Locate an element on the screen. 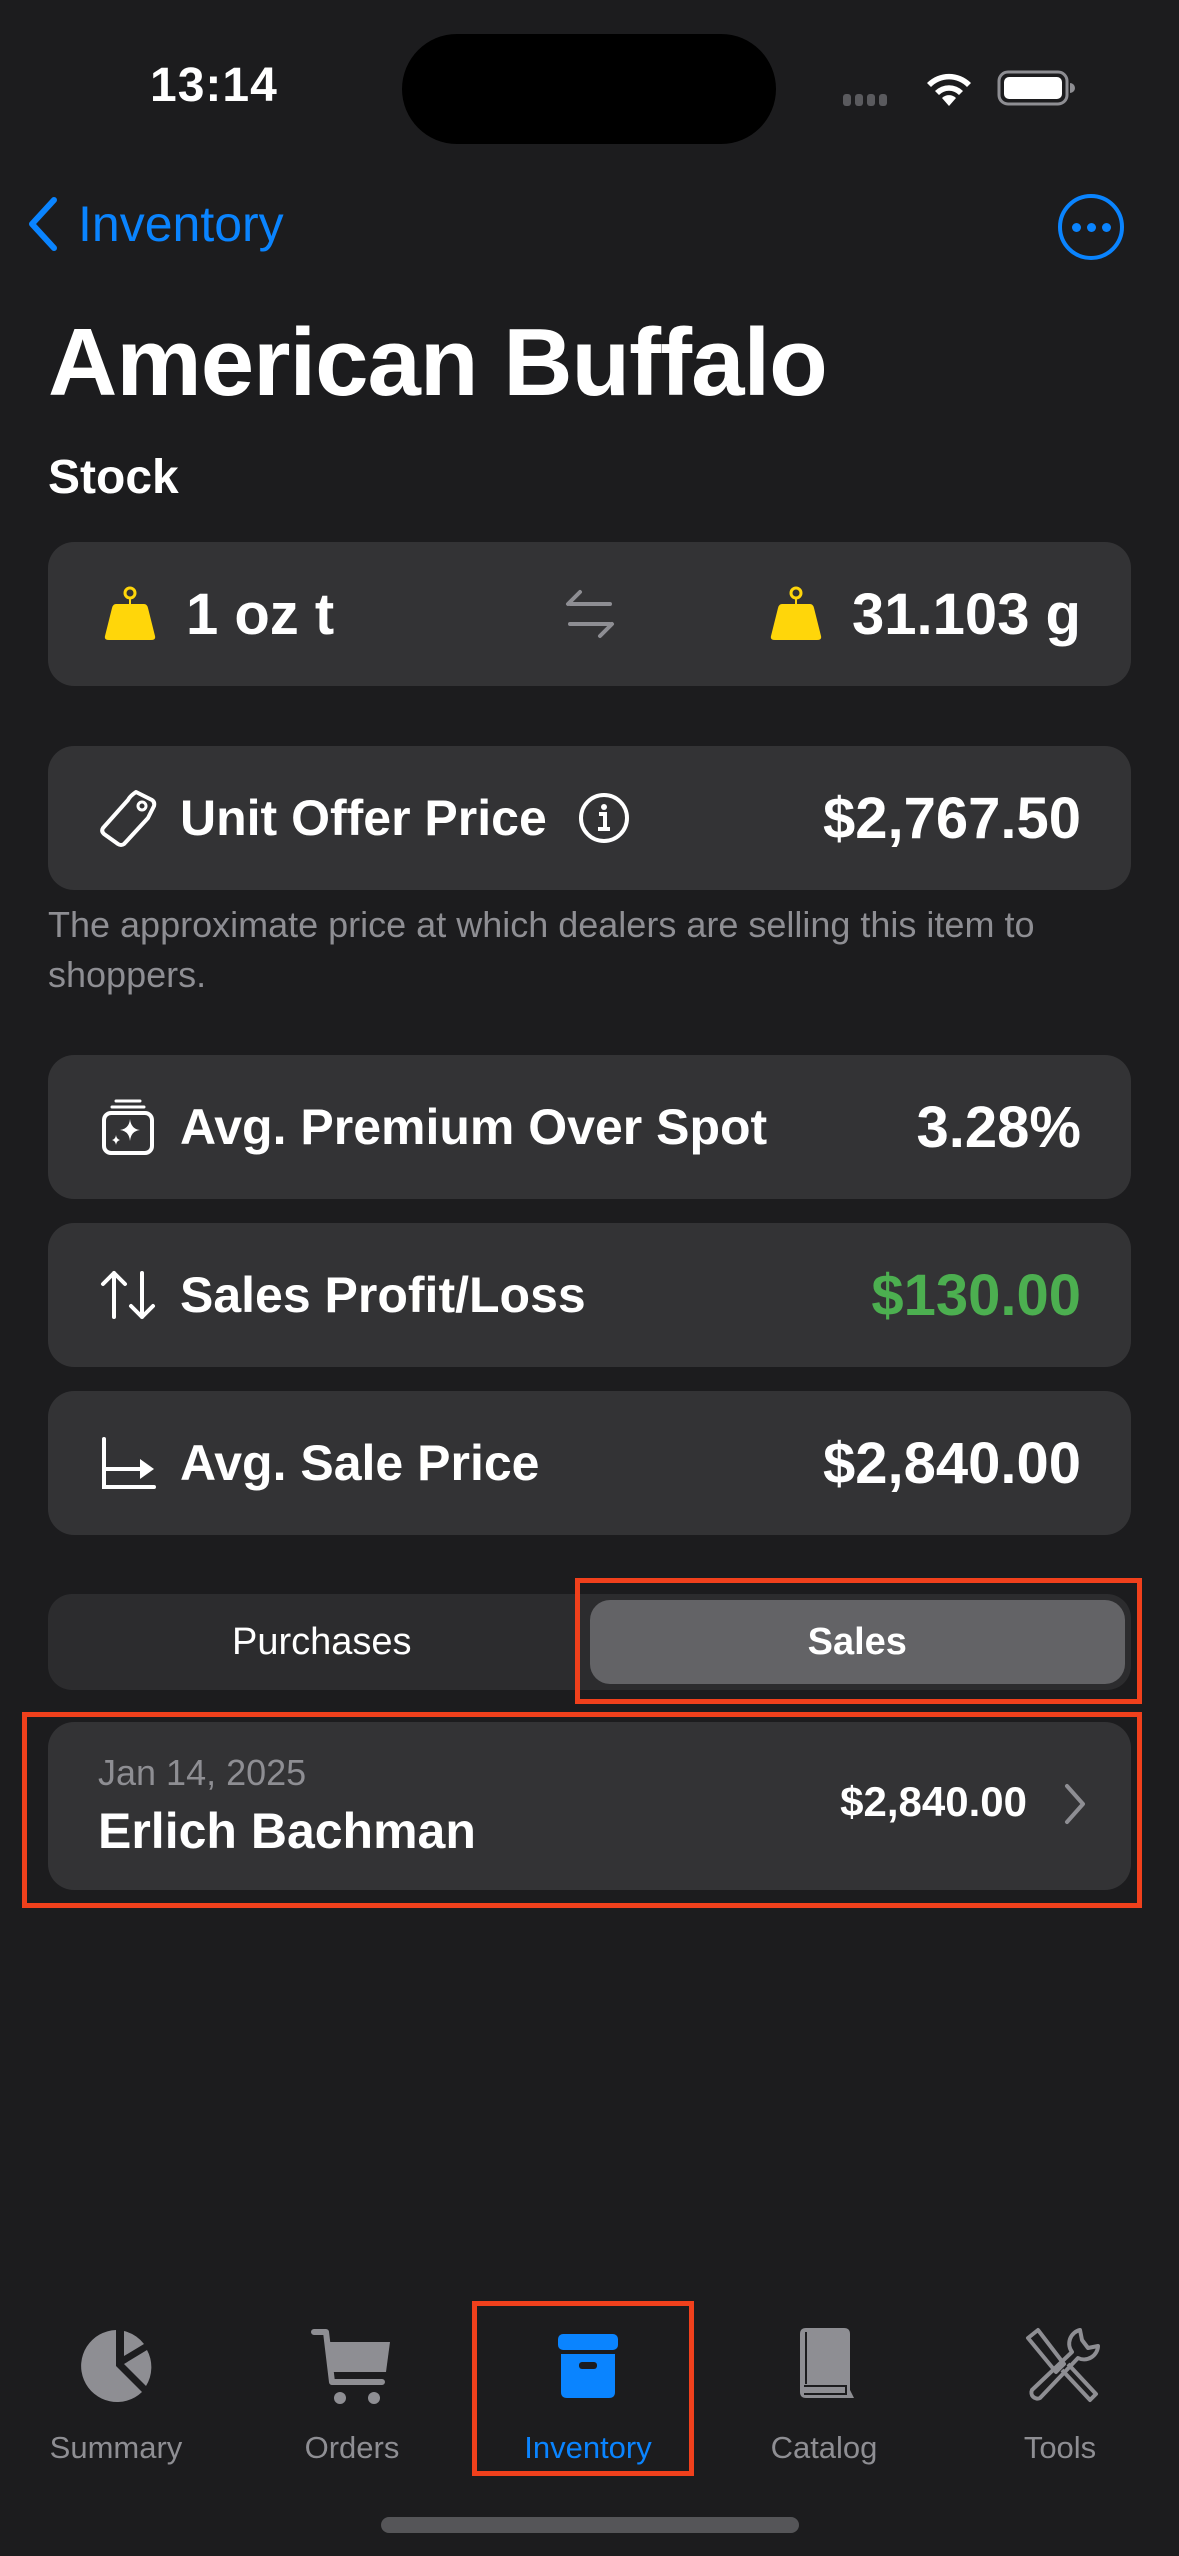  page-title: American Buffalo is located at coordinates (438, 362).